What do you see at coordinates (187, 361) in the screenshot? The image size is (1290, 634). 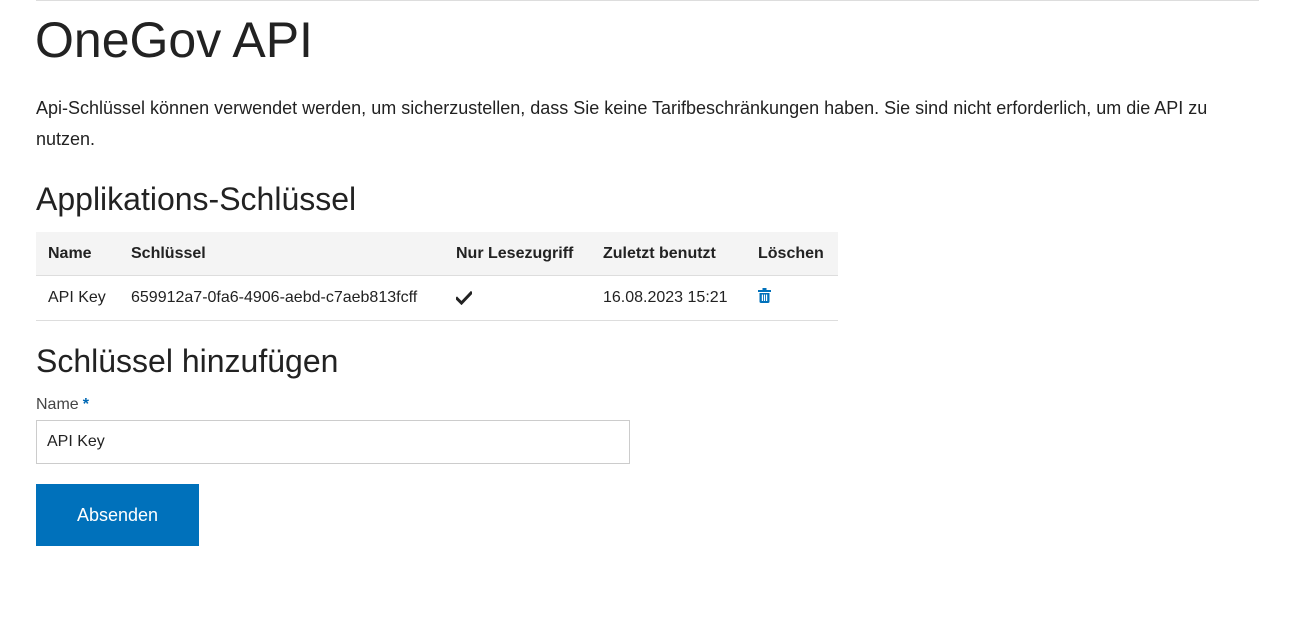 I see `add-key-section-title: Schlüssel hinzufügen` at bounding box center [187, 361].